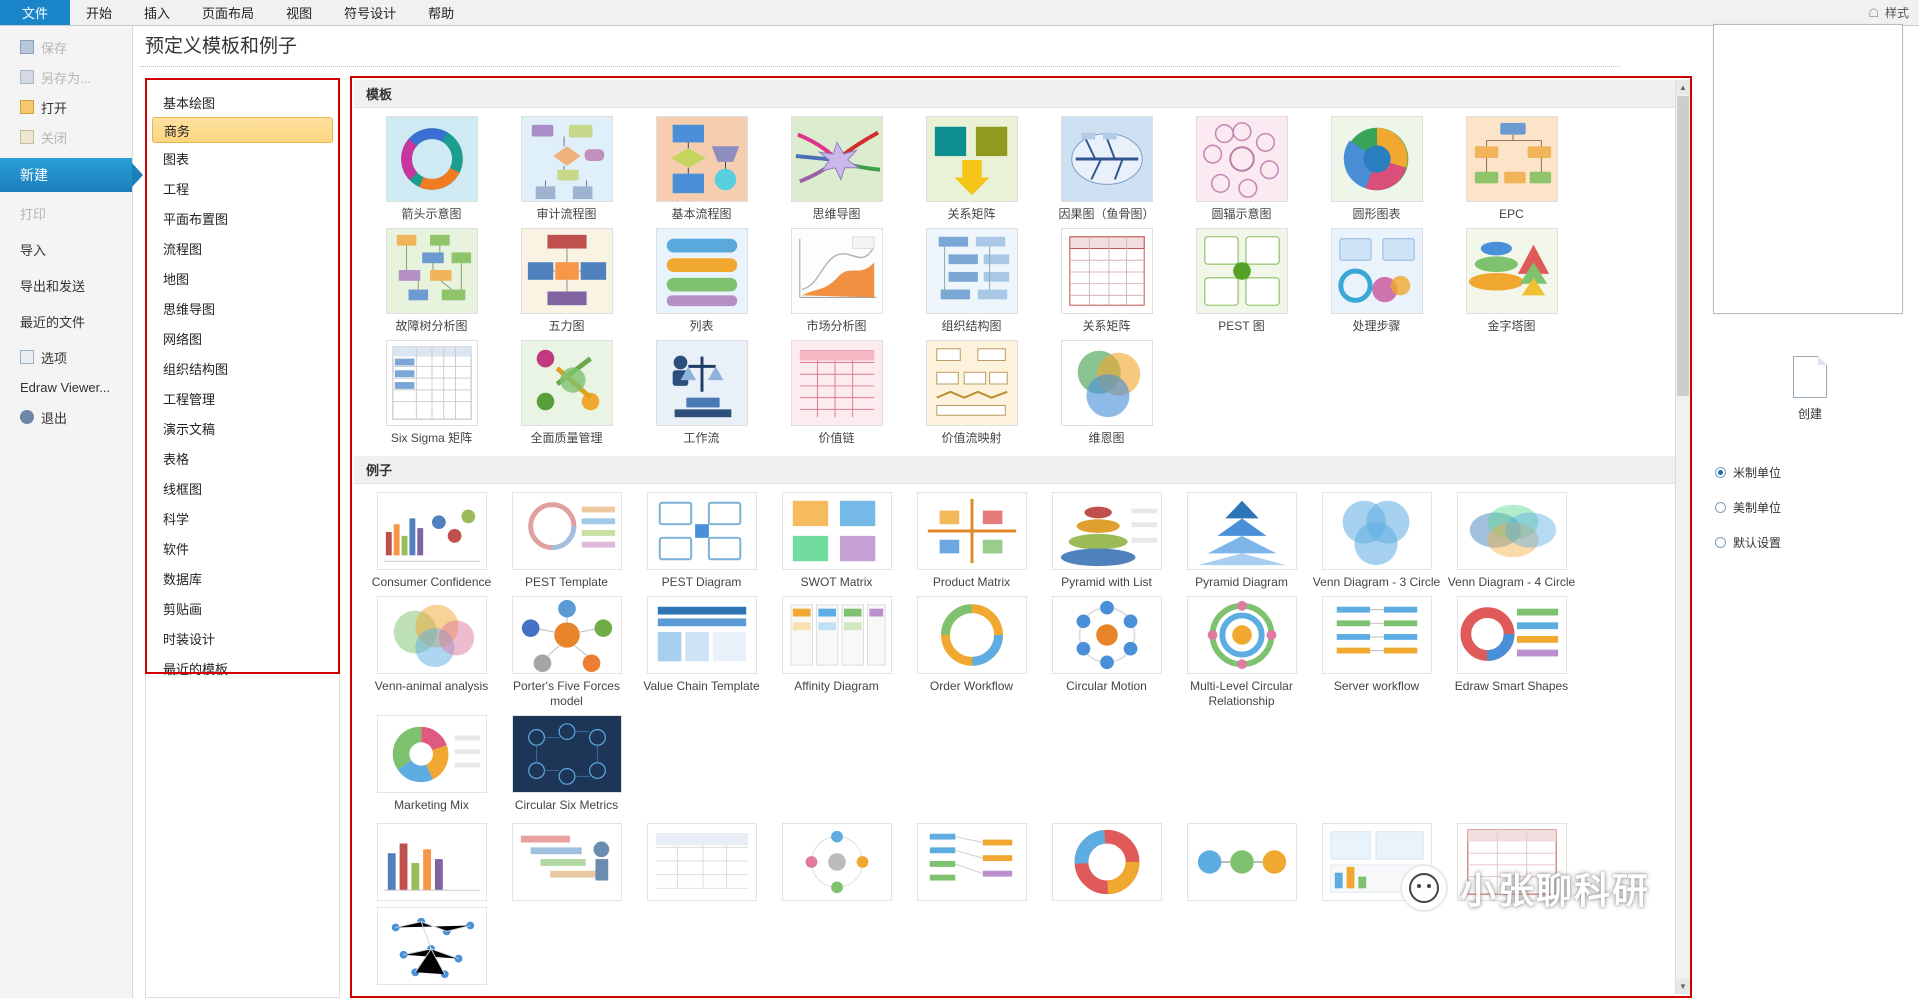 The image size is (1919, 998). I want to click on create-button-label: 创建, so click(1810, 413).